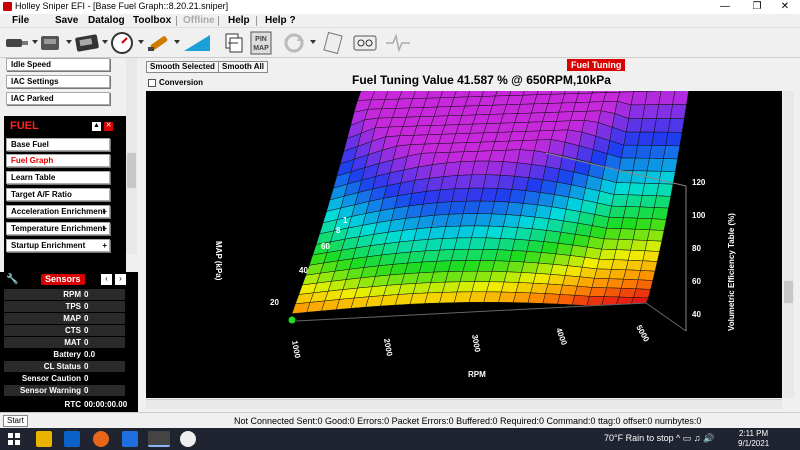 The width and height of the screenshot is (800, 450). What do you see at coordinates (58, 211) in the screenshot?
I see `sidebar-item-acceleration-enrichment: Acceleration Enrichment +` at bounding box center [58, 211].